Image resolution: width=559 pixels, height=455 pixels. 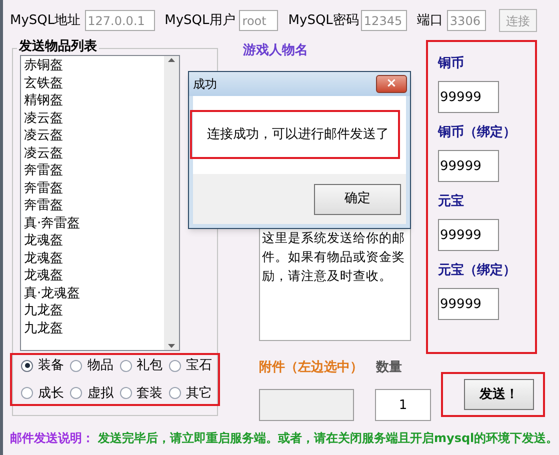 What do you see at coordinates (200, 21) in the screenshot?
I see `field-label: MySQL用户` at bounding box center [200, 21].